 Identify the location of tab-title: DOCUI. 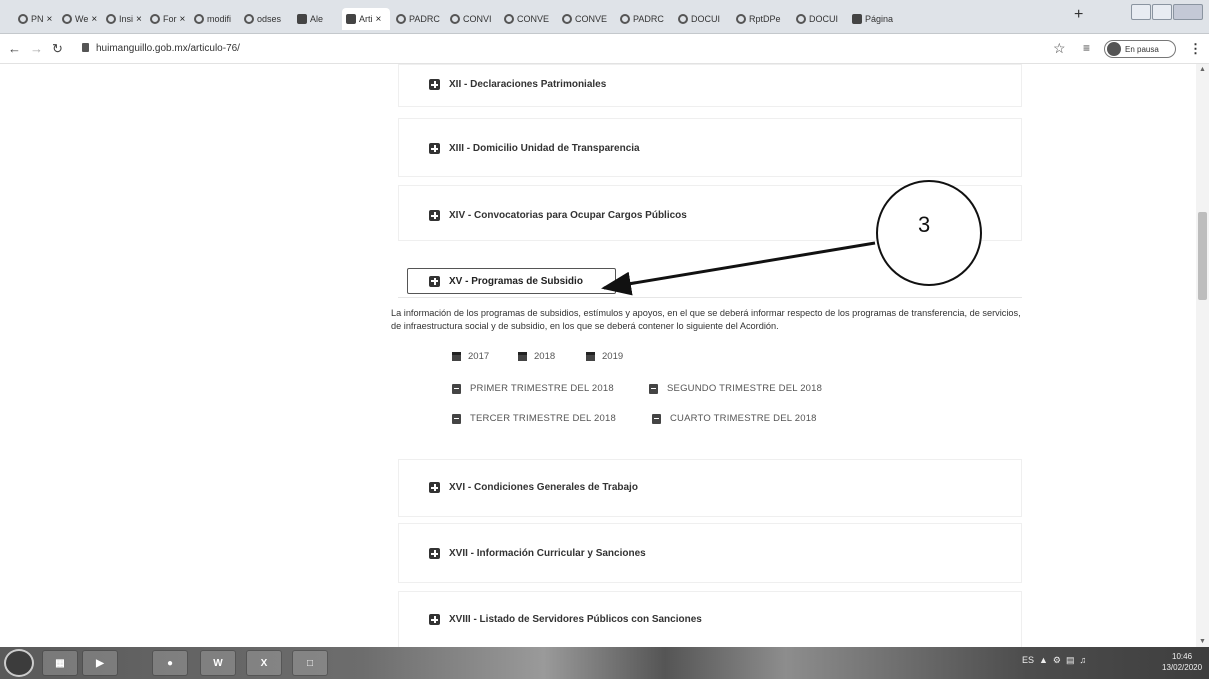
(823, 19).